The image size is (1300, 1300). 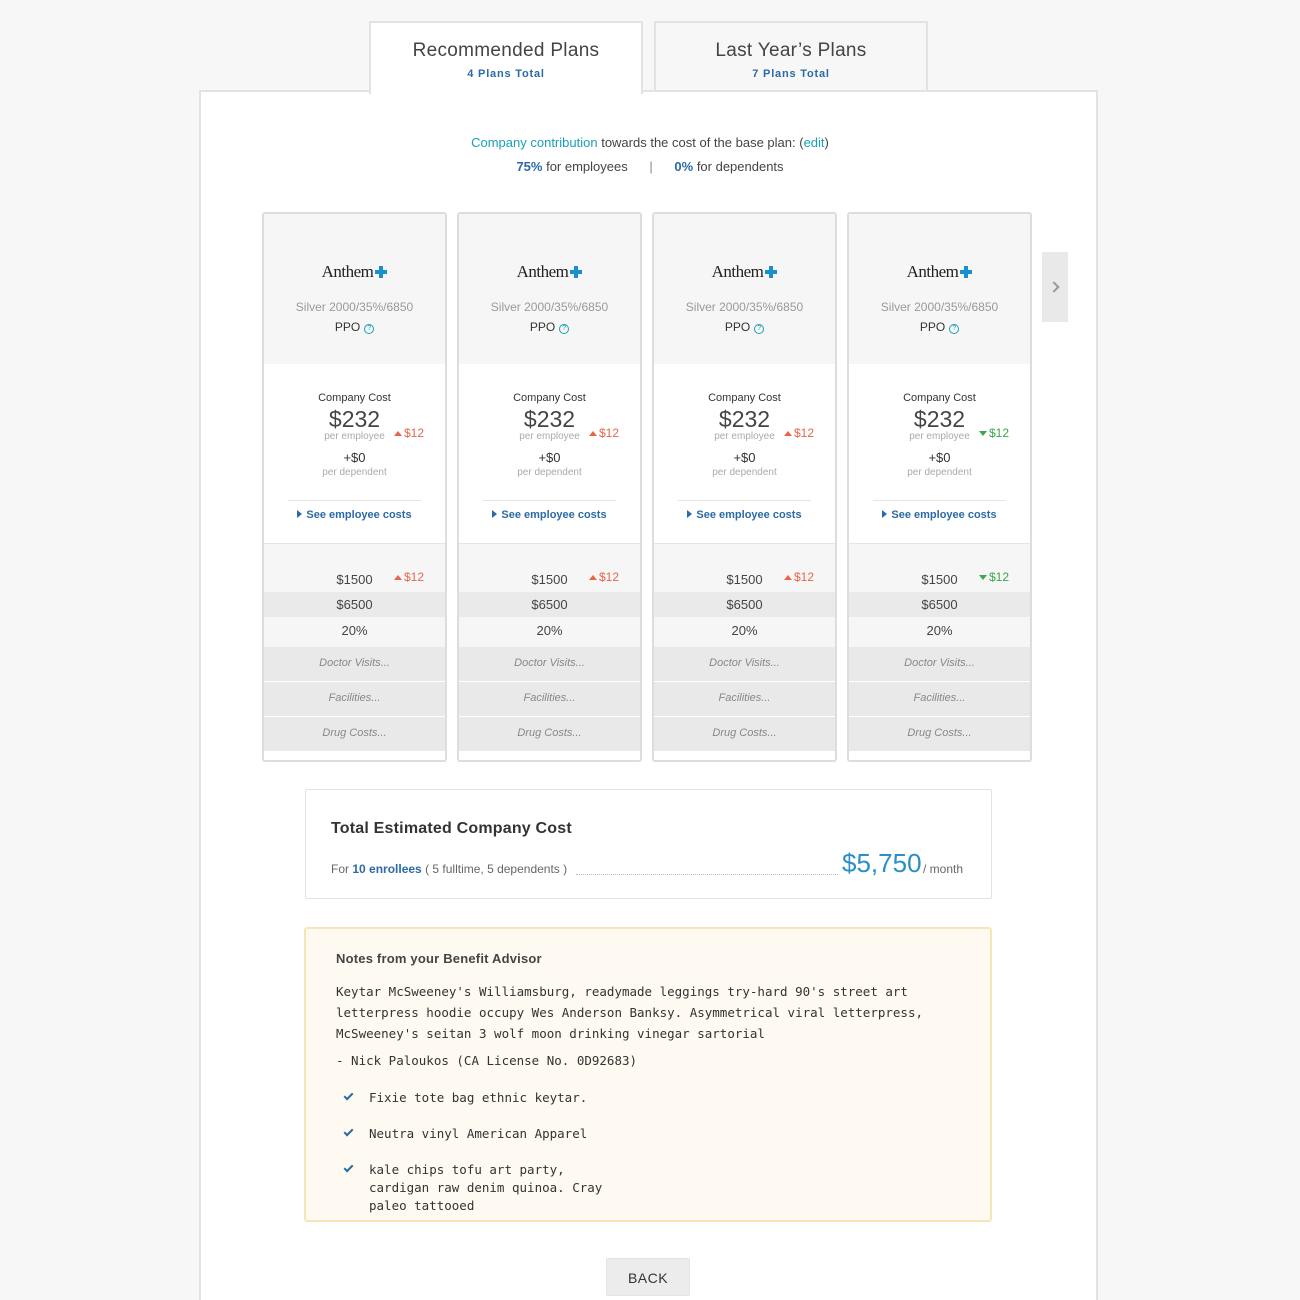 I want to click on carrier-logo: Anthem, so click(x=549, y=250).